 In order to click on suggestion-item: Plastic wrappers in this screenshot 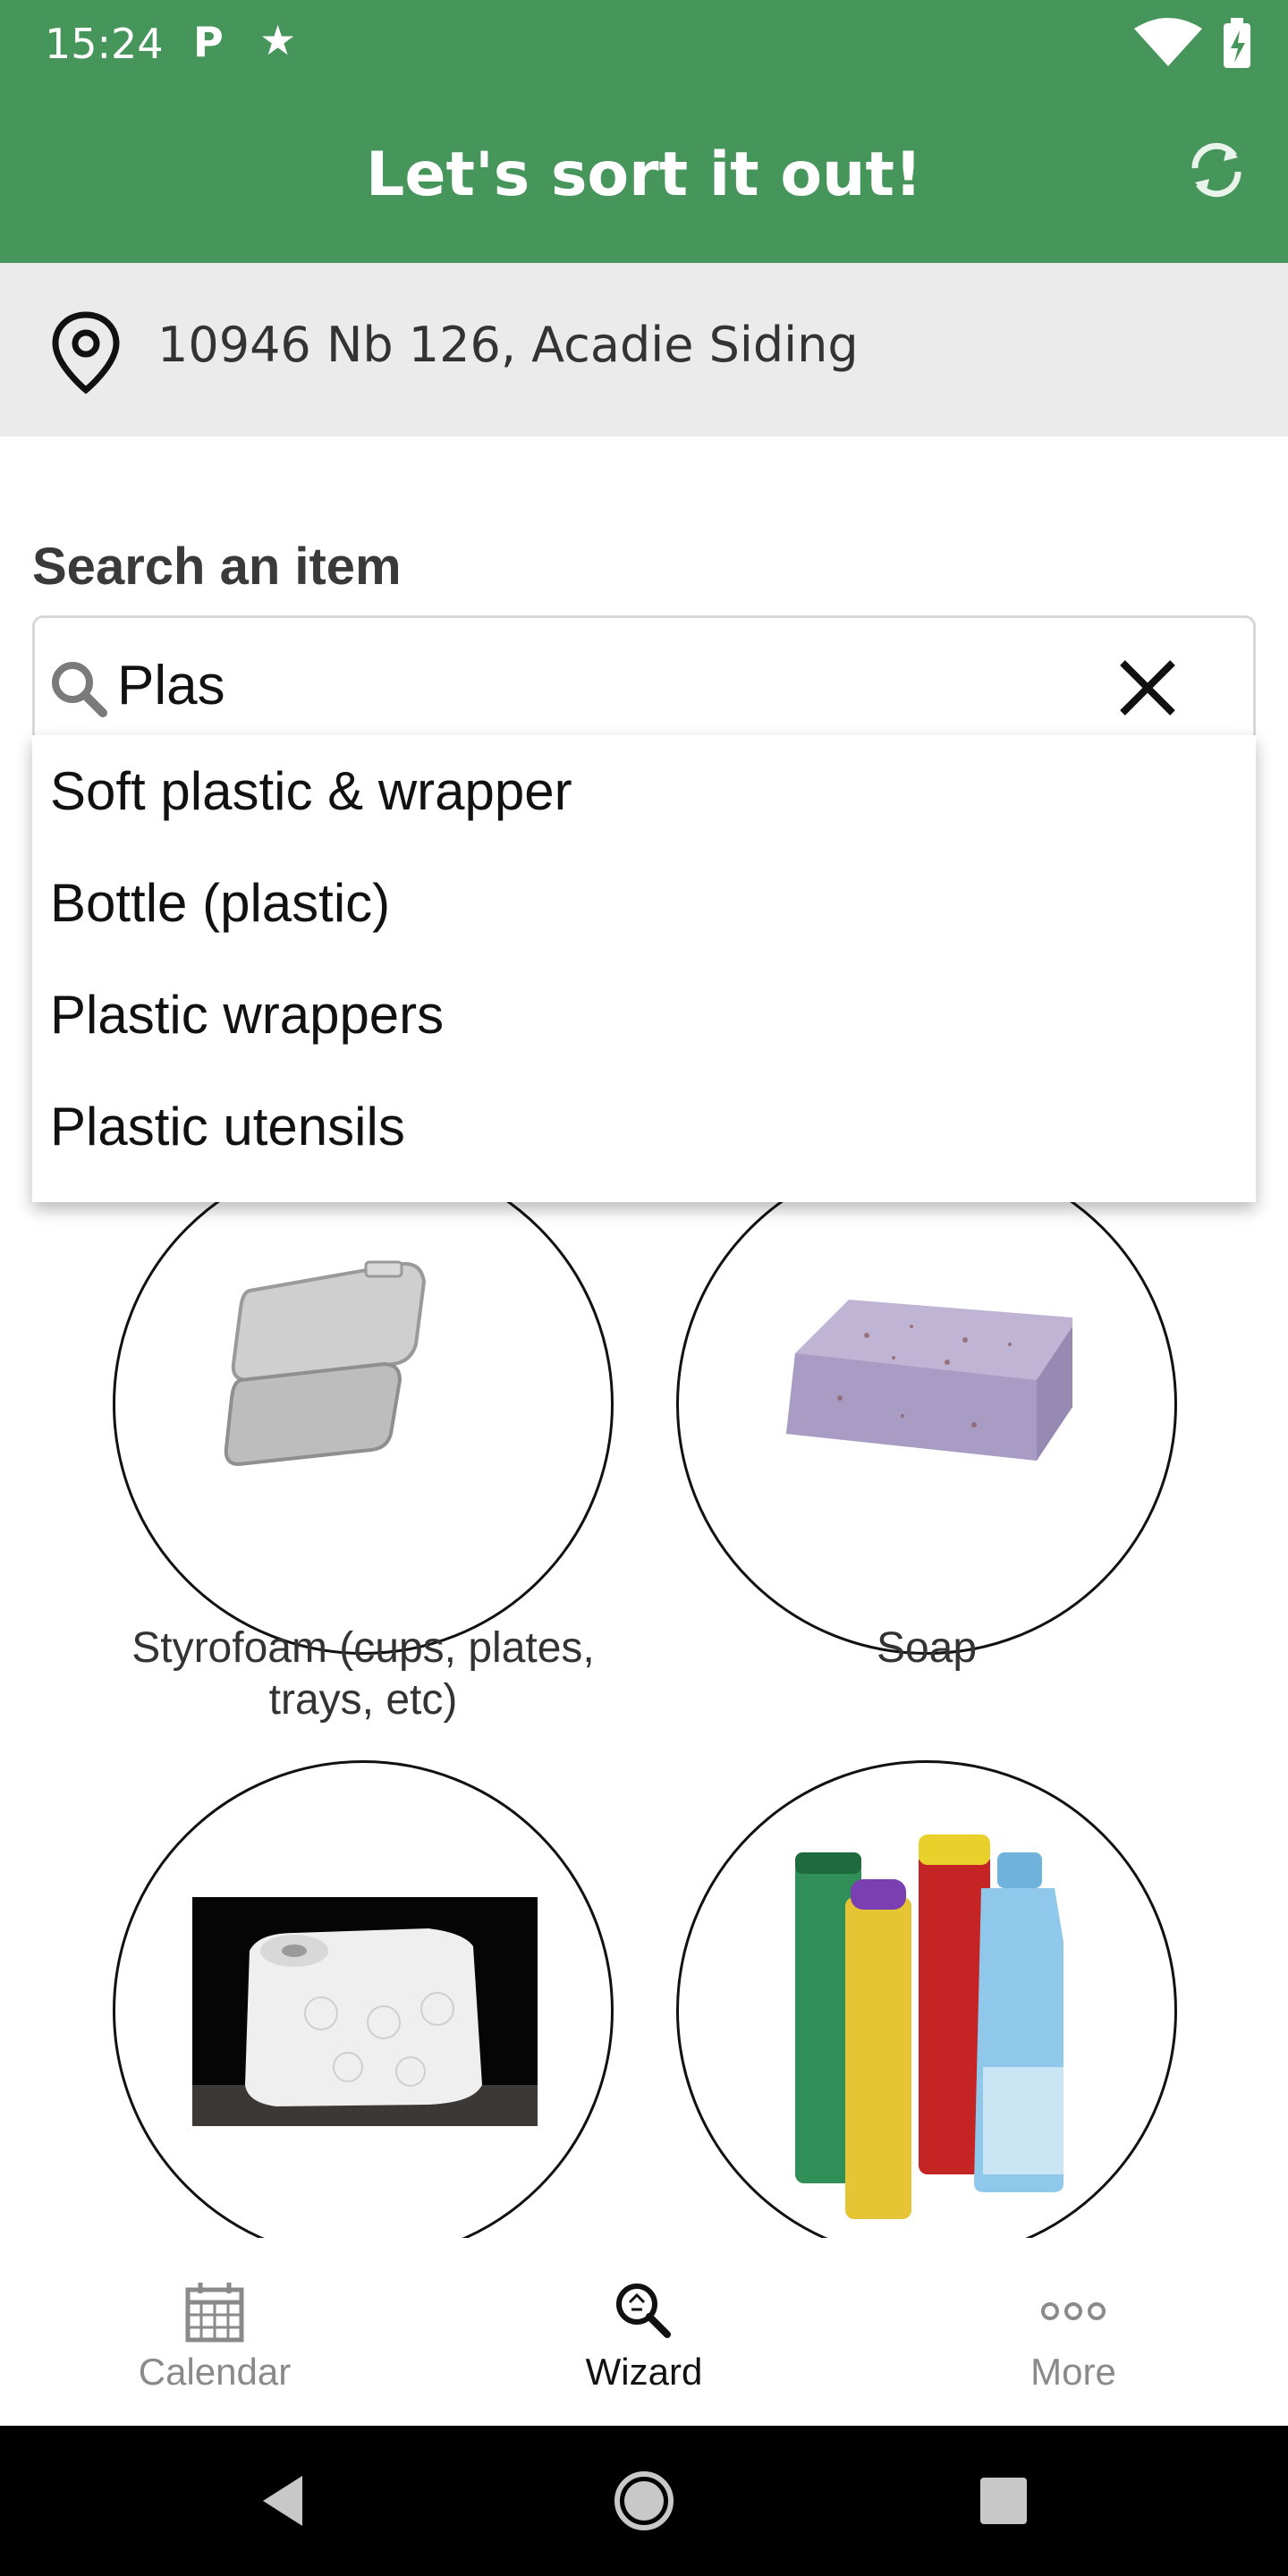, I will do `click(247, 1015)`.